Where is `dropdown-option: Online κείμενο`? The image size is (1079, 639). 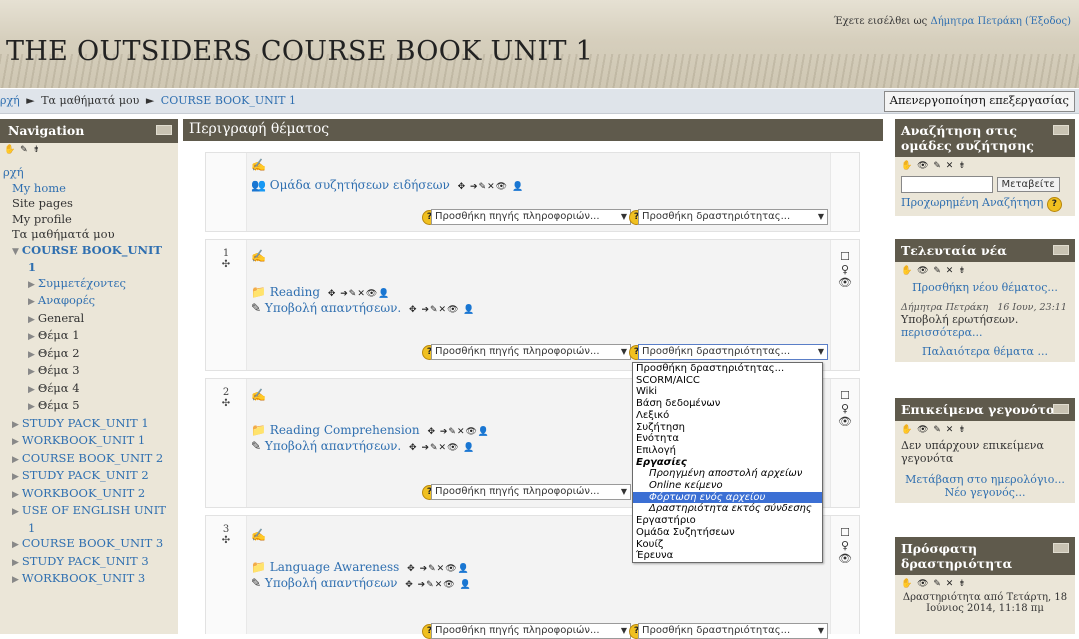
dropdown-option: Online κείμενο is located at coordinates (727, 486).